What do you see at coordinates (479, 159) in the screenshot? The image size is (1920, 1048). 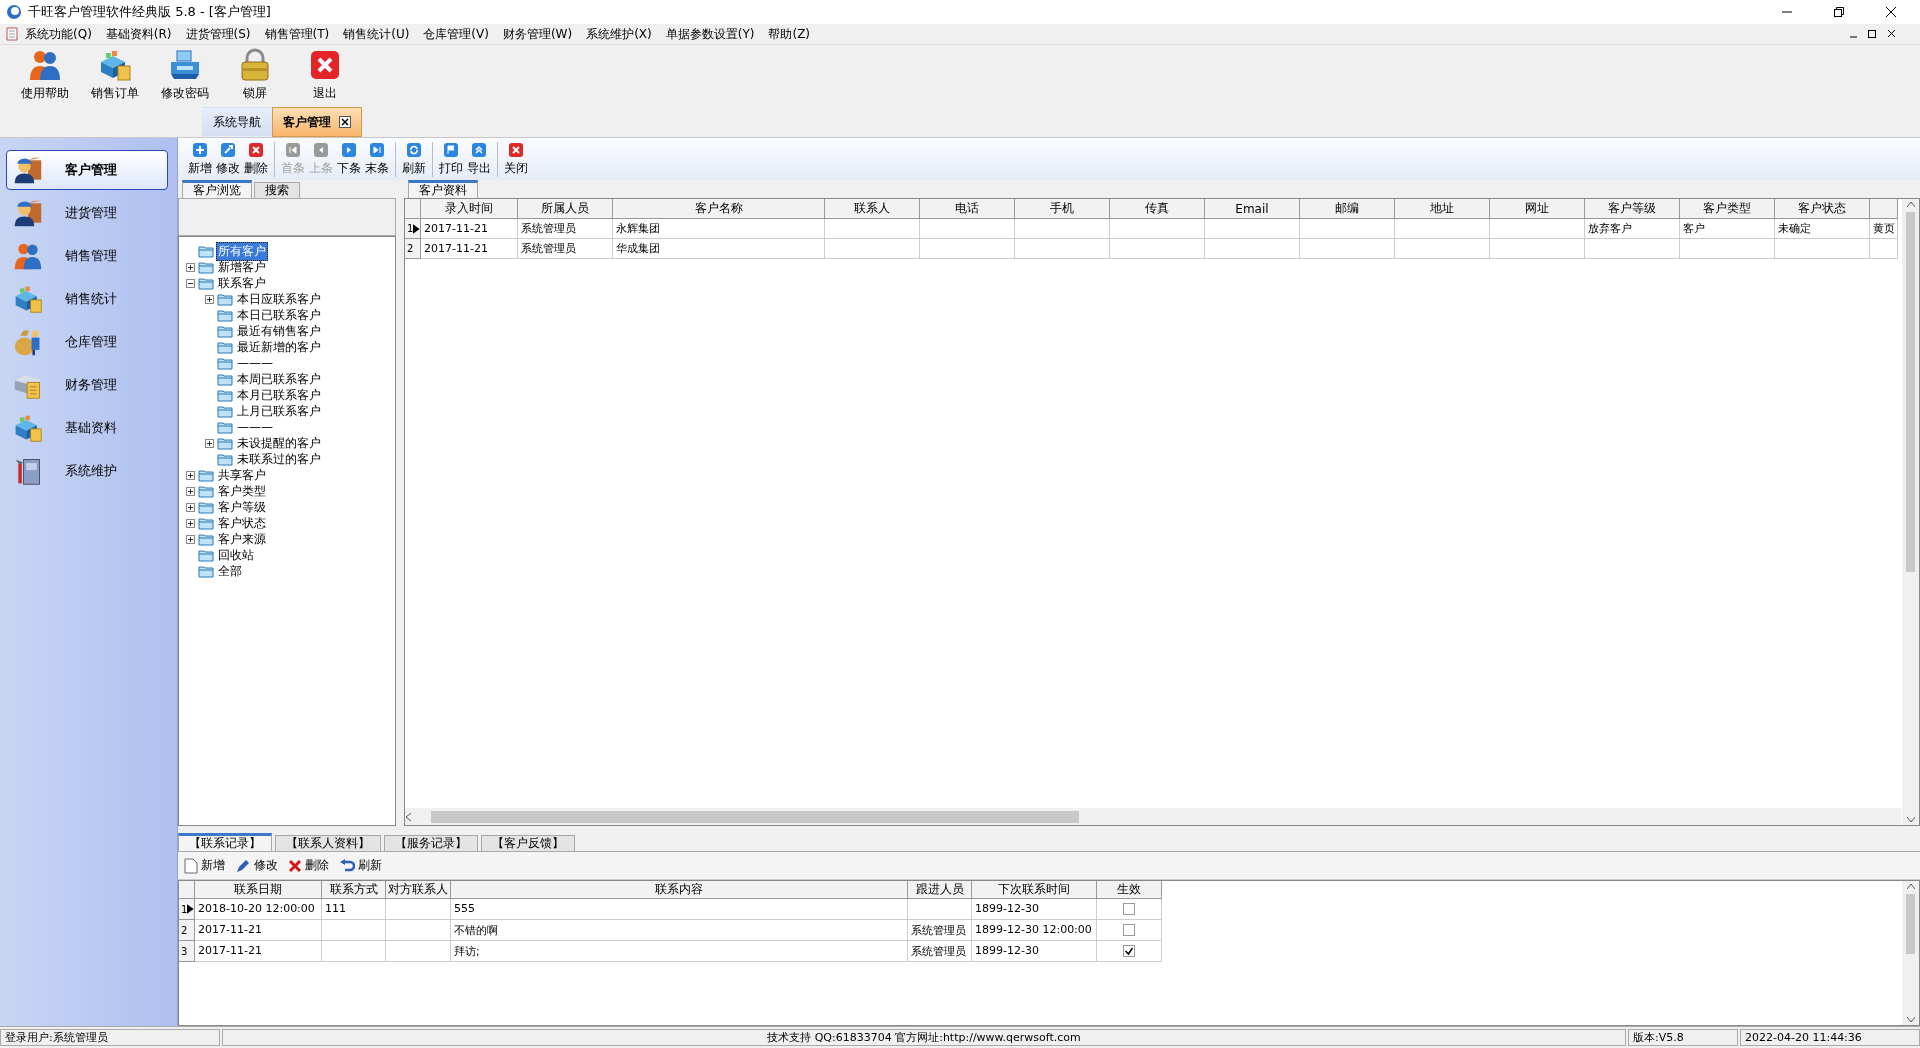 I see `toolbar-button: 导出` at bounding box center [479, 159].